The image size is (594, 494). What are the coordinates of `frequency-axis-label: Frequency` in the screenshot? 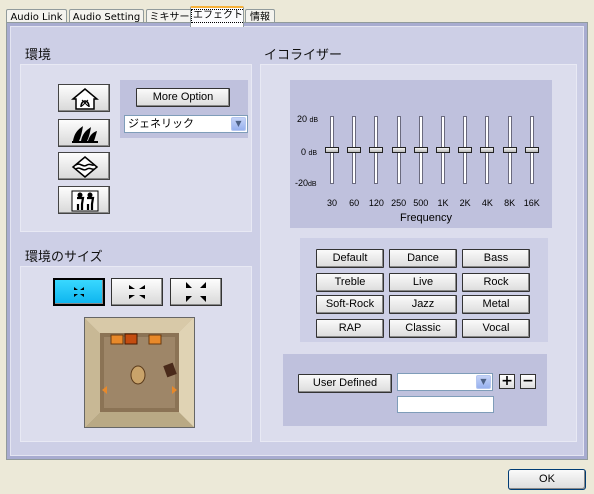 It's located at (426, 218).